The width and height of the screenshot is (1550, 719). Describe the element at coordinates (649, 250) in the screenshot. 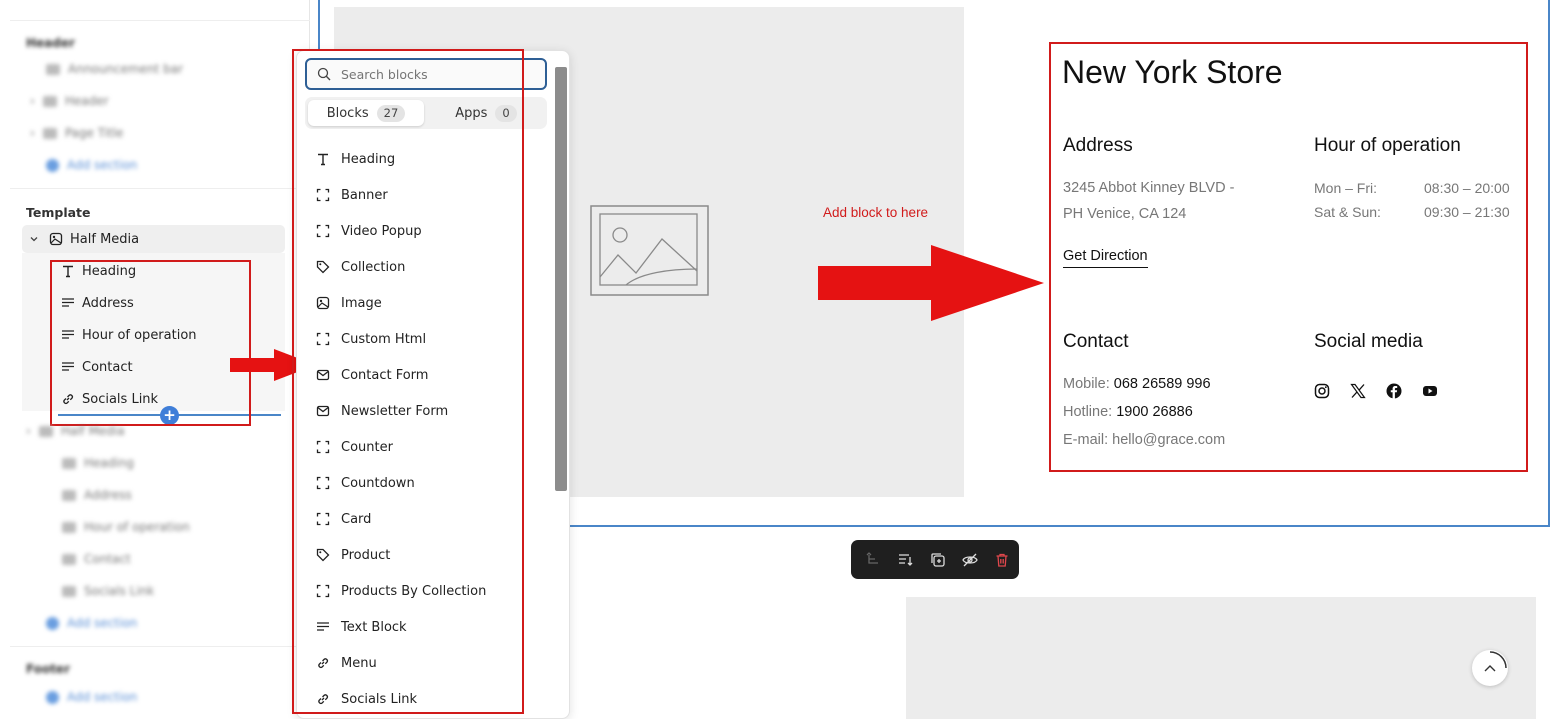

I see `image-placeholder-icon` at that location.